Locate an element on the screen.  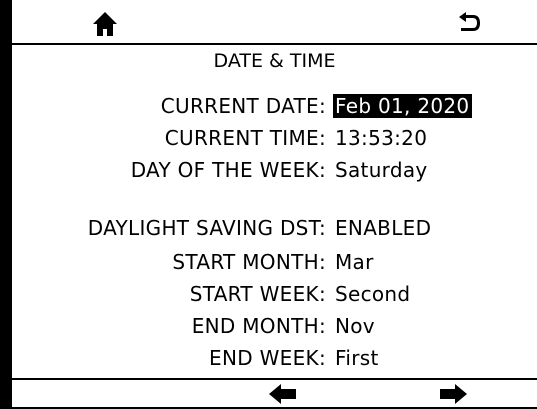
setting-value: Saturday is located at coordinates (382, 170).